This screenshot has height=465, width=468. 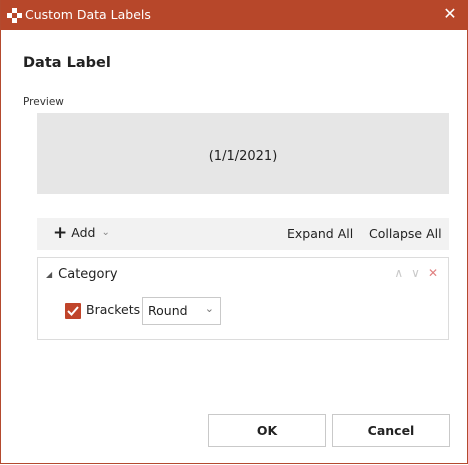 What do you see at coordinates (60, 232) in the screenshot?
I see `plus-icon: +` at bounding box center [60, 232].